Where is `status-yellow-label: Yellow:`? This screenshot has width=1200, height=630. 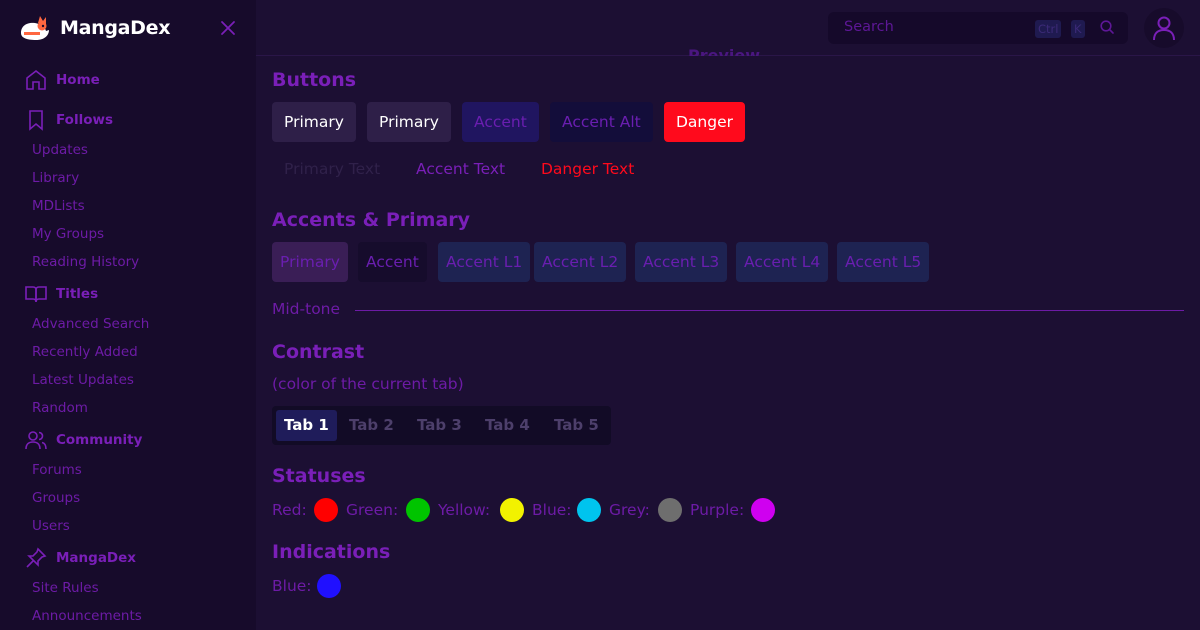 status-yellow-label: Yellow: is located at coordinates (464, 510).